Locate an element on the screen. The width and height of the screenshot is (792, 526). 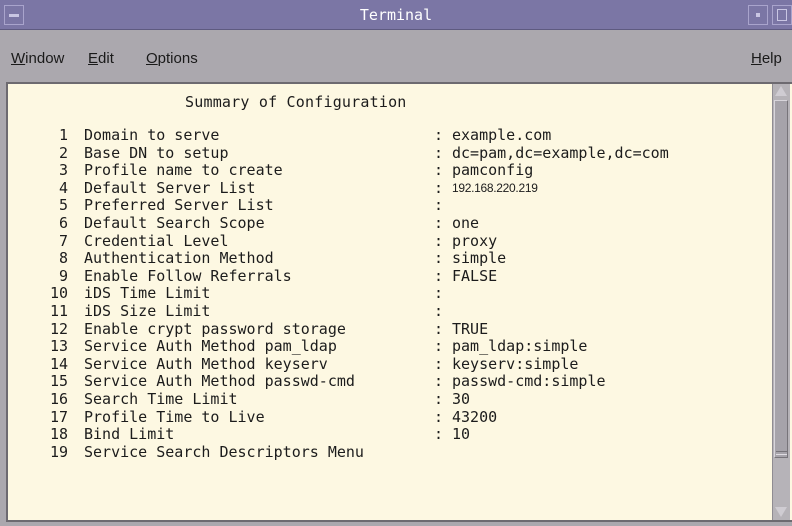
config-row-number: 7 is located at coordinates (63, 240).